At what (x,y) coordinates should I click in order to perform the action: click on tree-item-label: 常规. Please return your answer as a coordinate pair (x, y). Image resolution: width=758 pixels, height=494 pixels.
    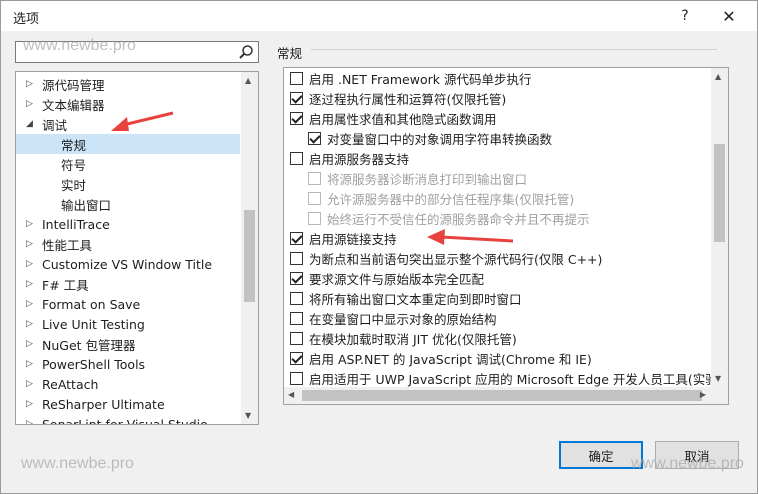
    Looking at the image, I should click on (74, 145).